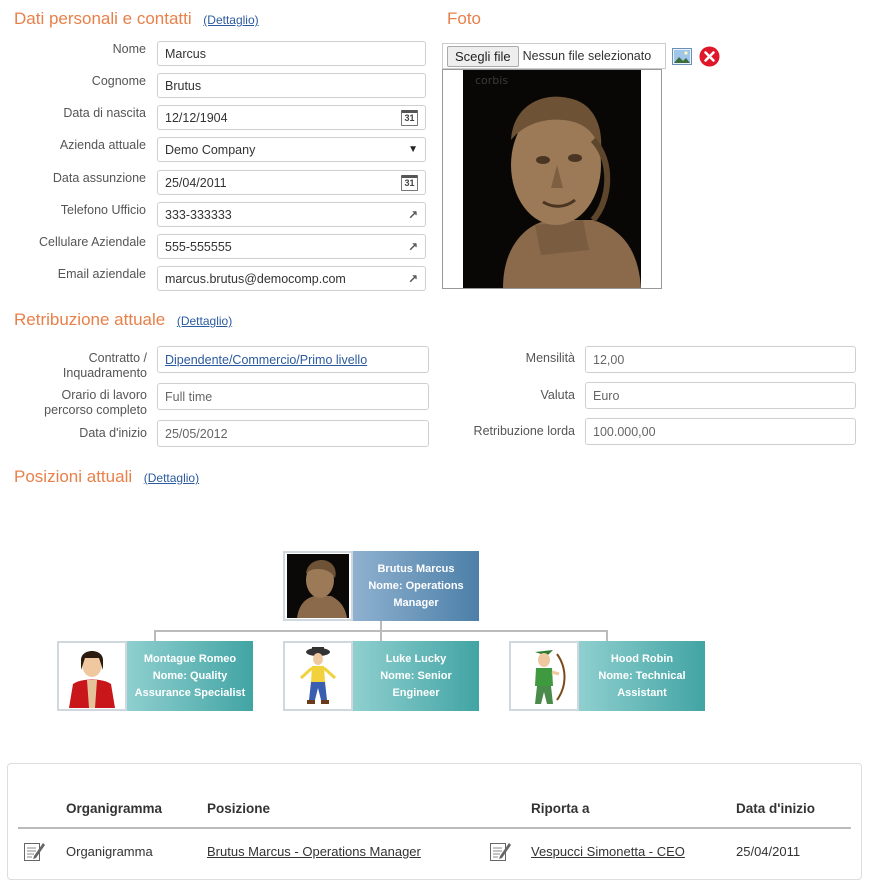  What do you see at coordinates (416, 568) in the screenshot?
I see `org-node-name: Brutus Marcus` at bounding box center [416, 568].